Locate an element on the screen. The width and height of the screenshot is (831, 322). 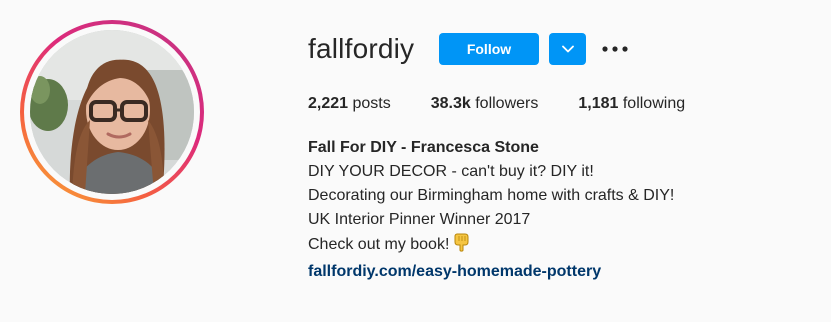
followers-count: 38.3k is located at coordinates (450, 103).